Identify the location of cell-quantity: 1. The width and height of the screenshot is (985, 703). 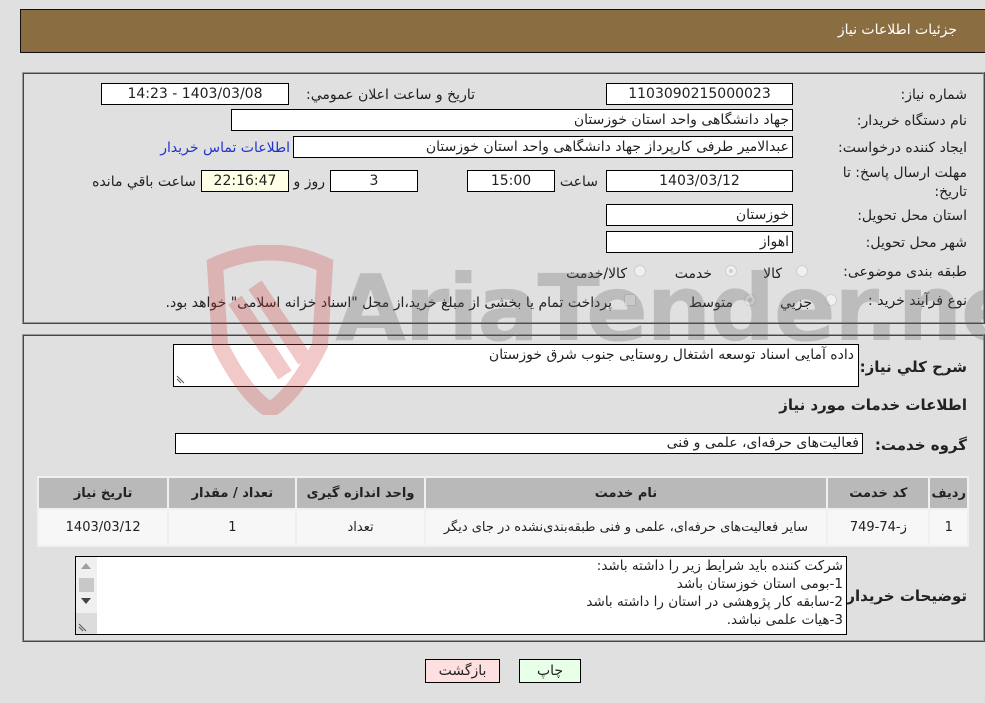
(232, 527).